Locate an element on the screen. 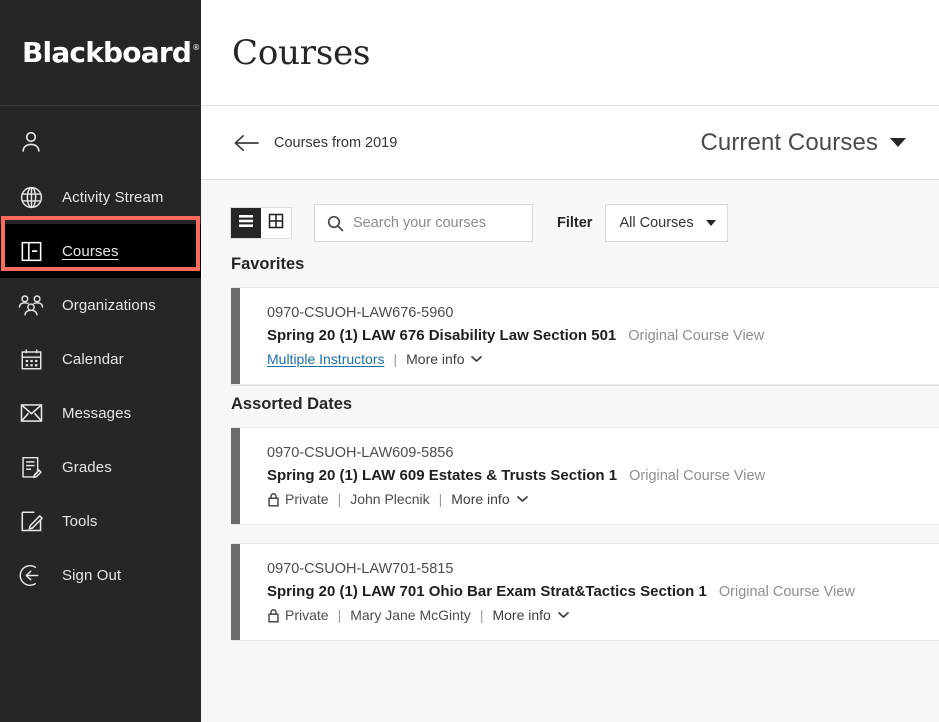  page-header: Courses is located at coordinates (570, 53).